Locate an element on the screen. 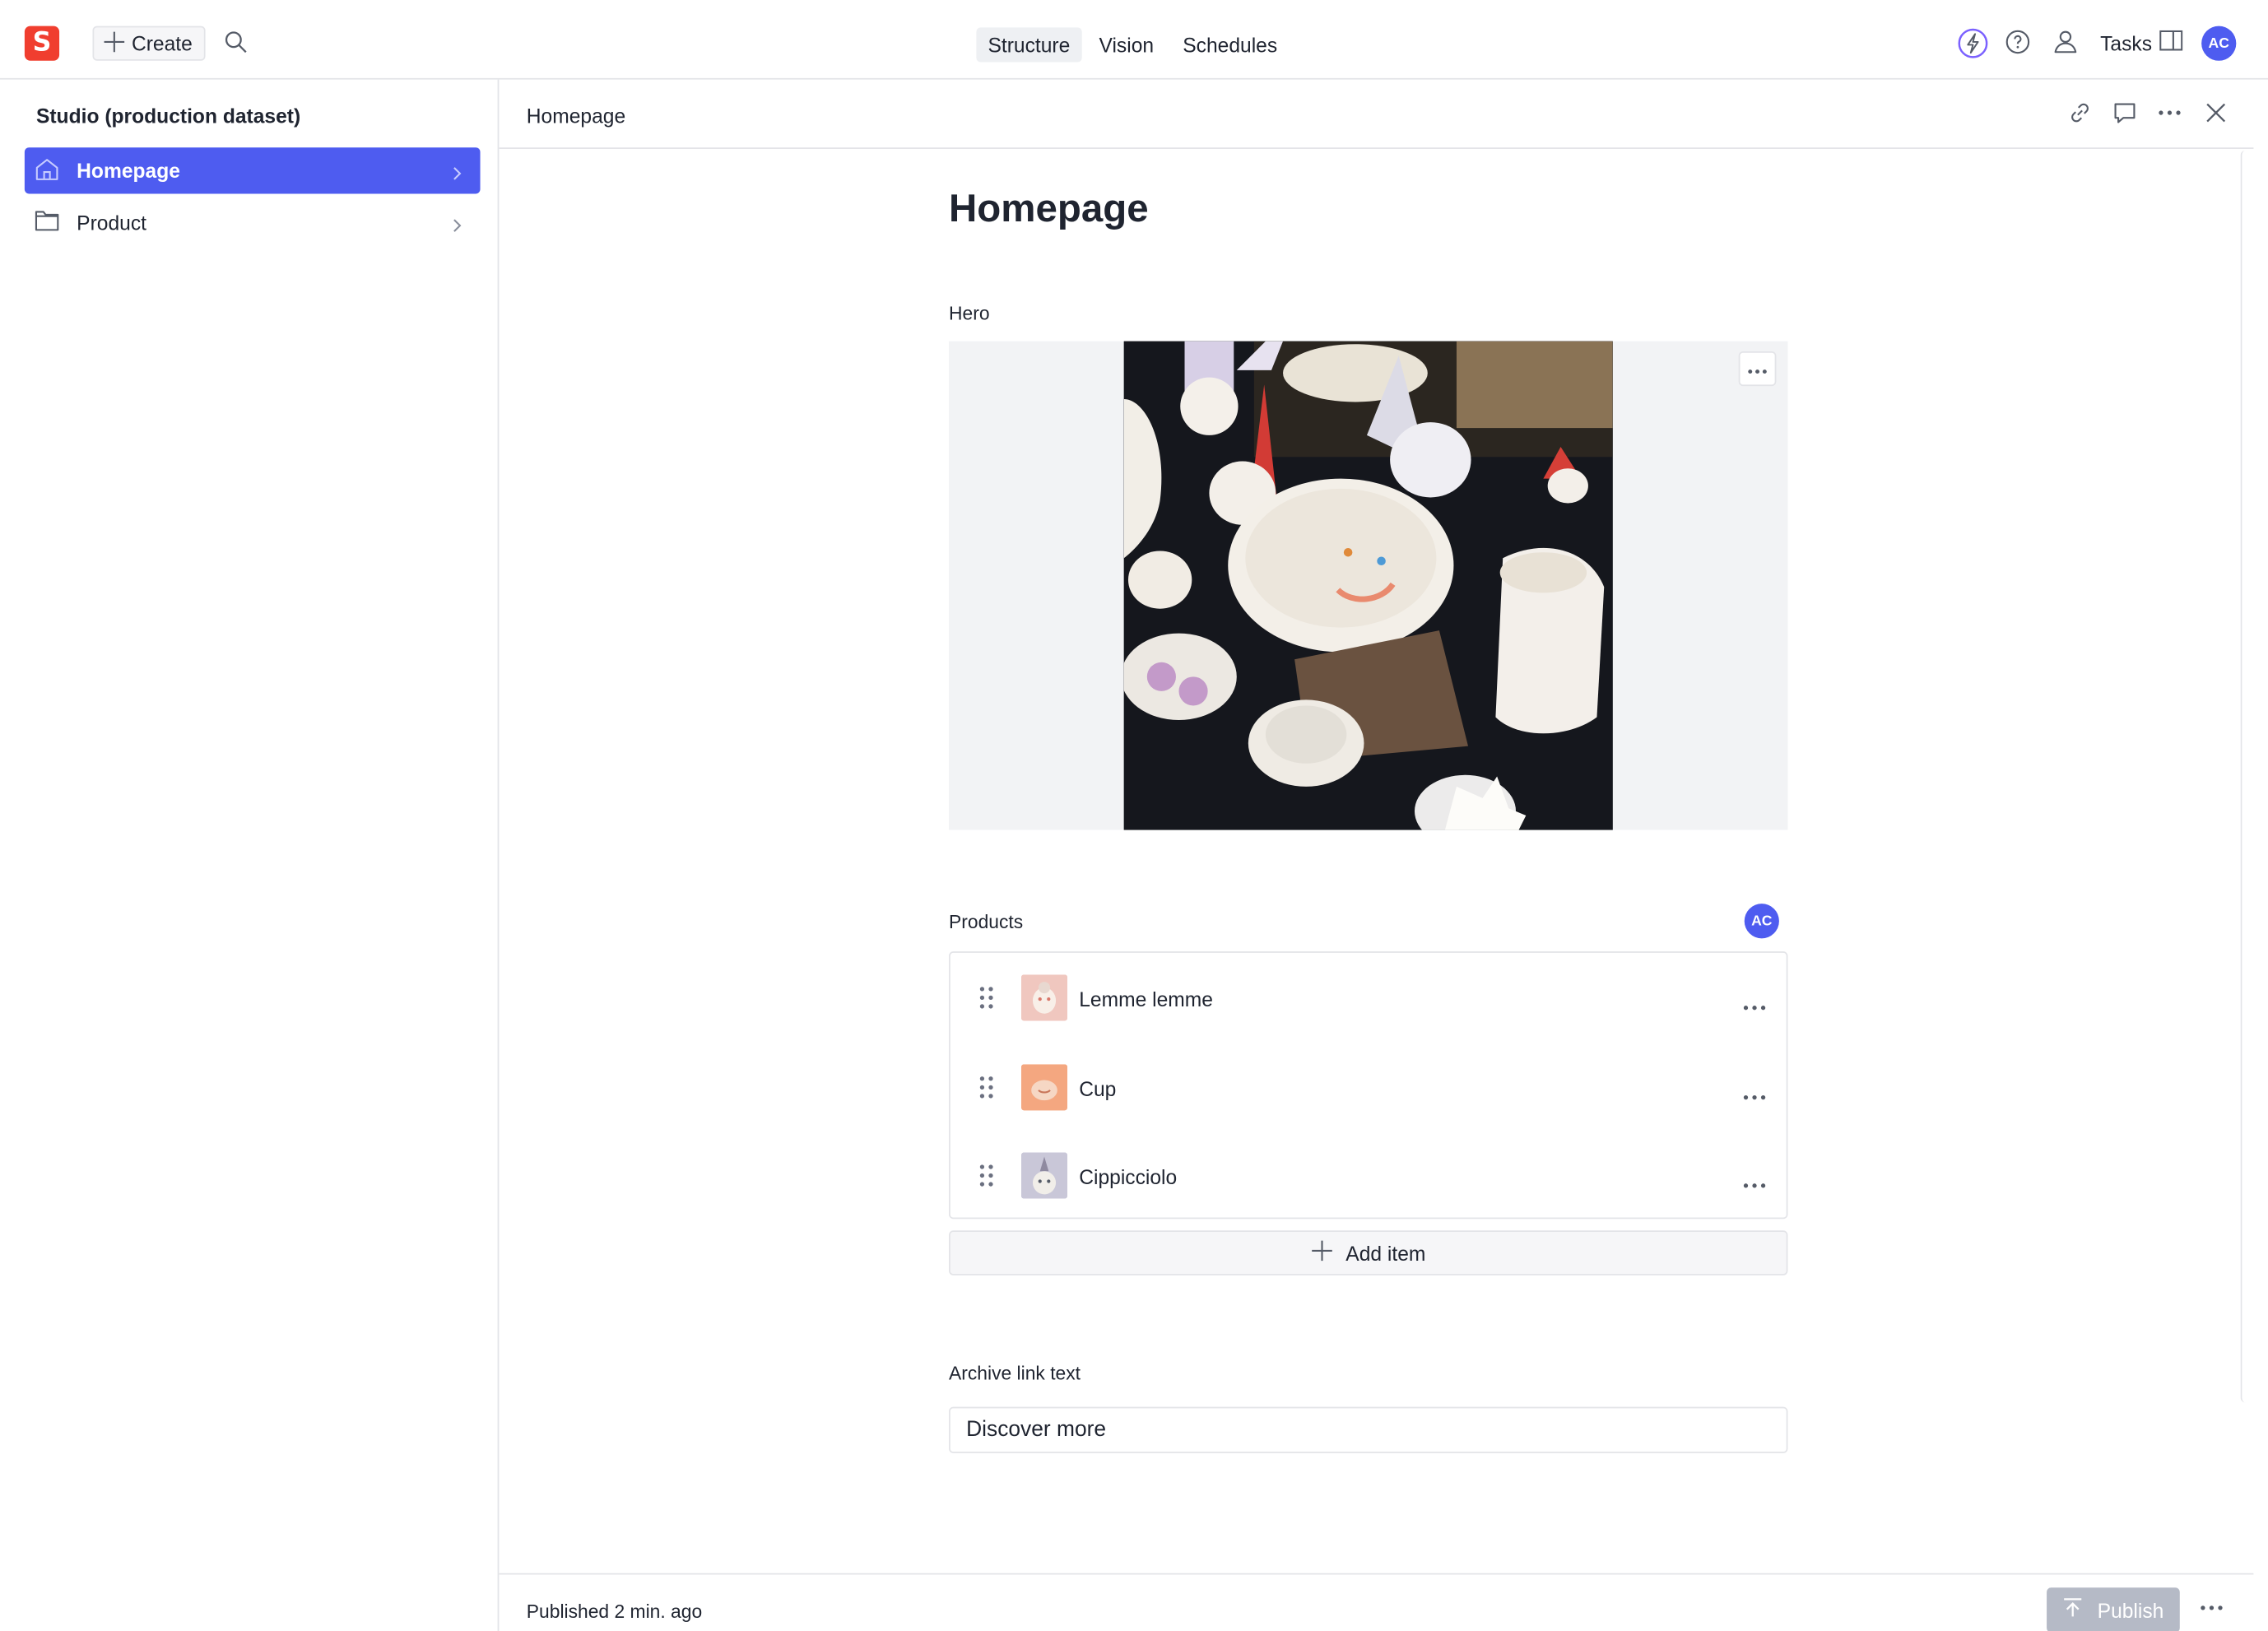 Image resolution: width=2268 pixels, height=1631 pixels. tab-vision: Vision is located at coordinates (1126, 45).